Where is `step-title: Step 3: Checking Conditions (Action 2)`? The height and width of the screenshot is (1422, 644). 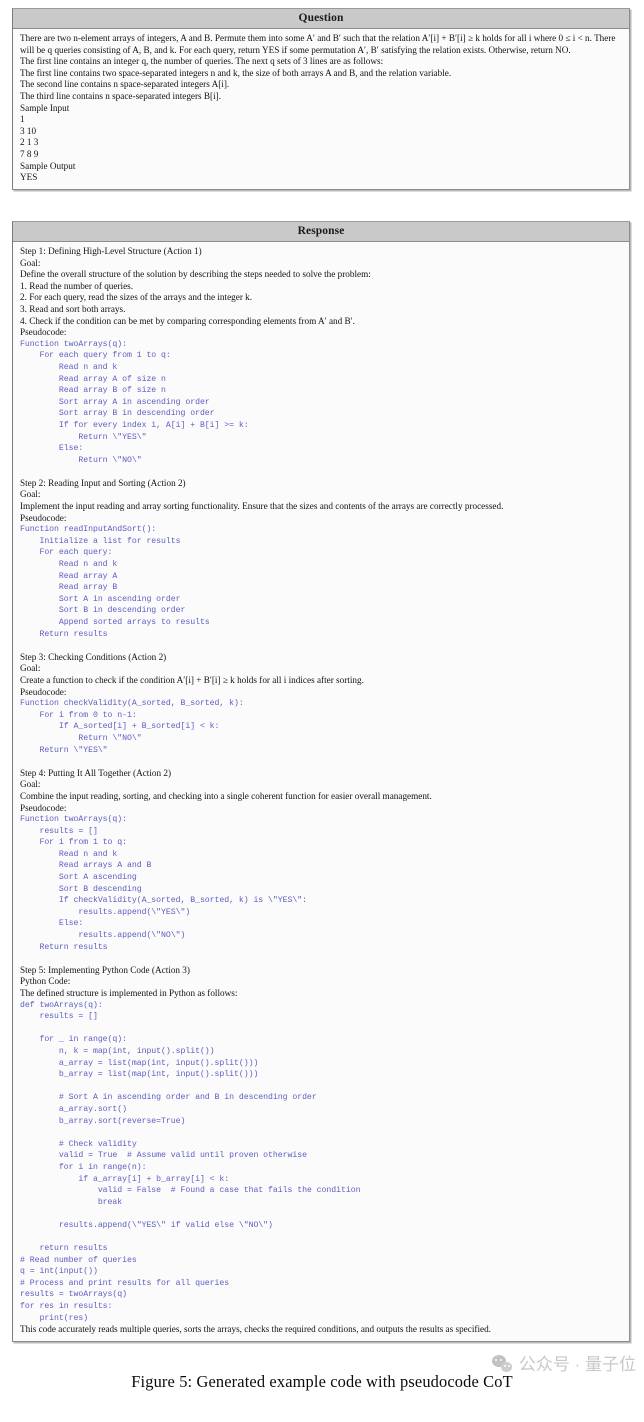 step-title: Step 3: Checking Conditions (Action 2) is located at coordinates (93, 656).